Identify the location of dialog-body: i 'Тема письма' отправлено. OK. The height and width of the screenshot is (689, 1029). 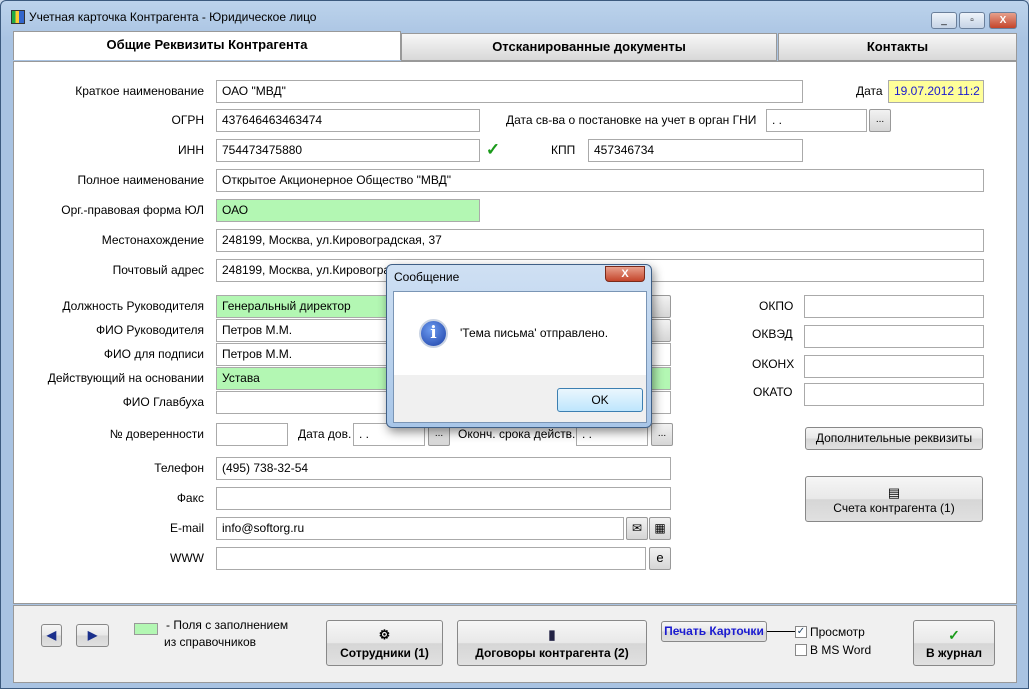
(520, 357).